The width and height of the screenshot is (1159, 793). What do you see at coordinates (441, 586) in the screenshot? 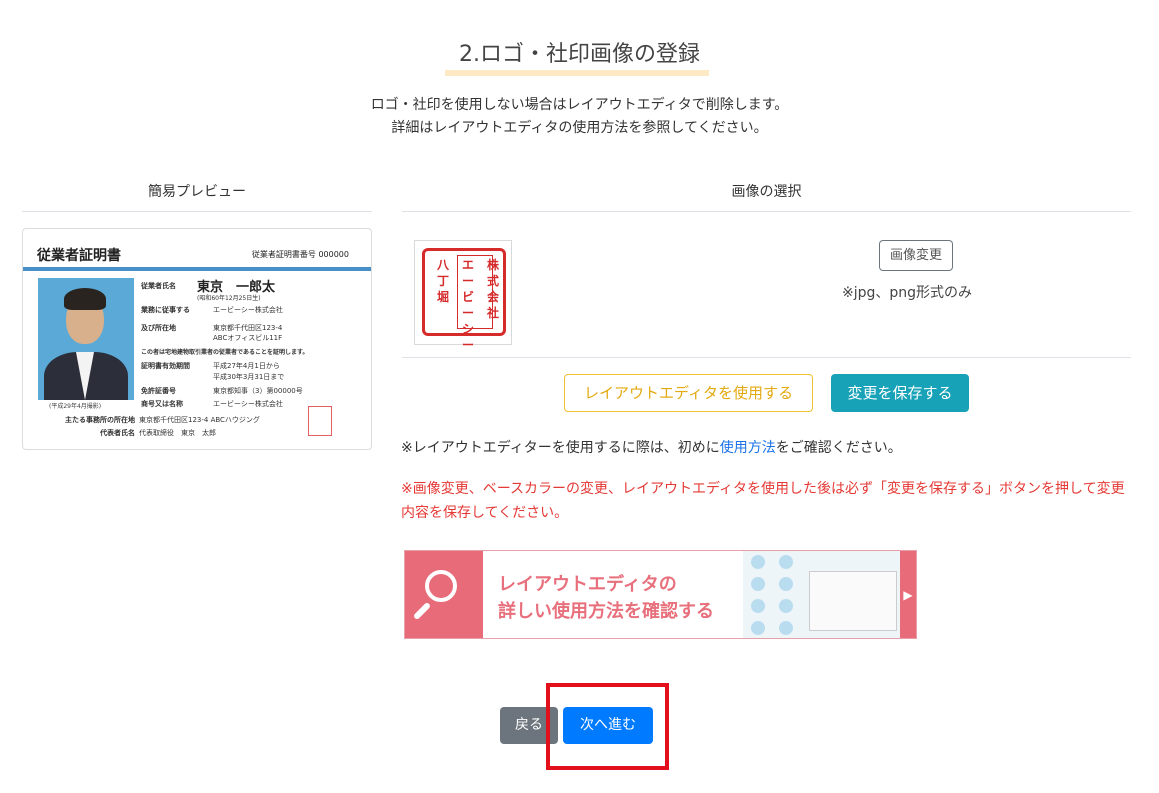
I see `magnifier-icon` at bounding box center [441, 586].